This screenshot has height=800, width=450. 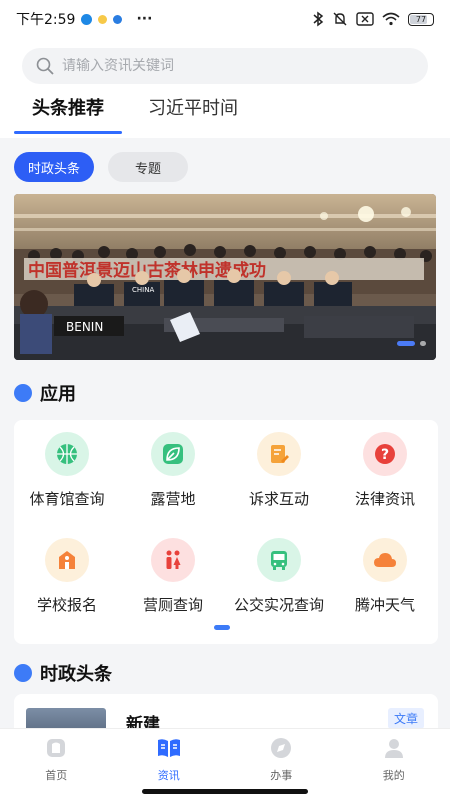 What do you see at coordinates (279, 560) in the screenshot?
I see `bus-icon` at bounding box center [279, 560].